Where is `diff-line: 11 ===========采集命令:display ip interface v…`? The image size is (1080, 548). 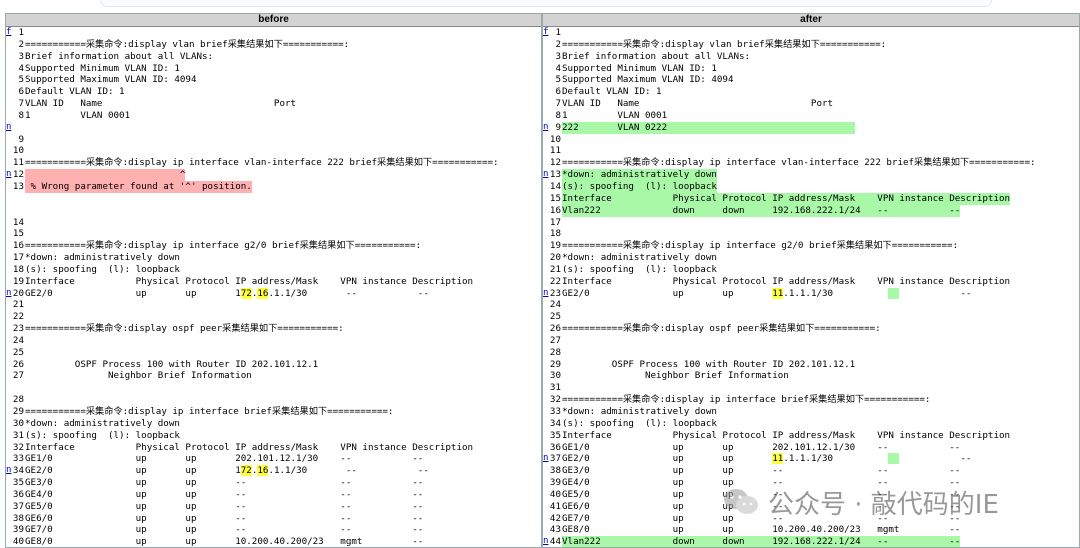 diff-line: 11 ===========采集命令:display ip interface v… is located at coordinates (273, 163).